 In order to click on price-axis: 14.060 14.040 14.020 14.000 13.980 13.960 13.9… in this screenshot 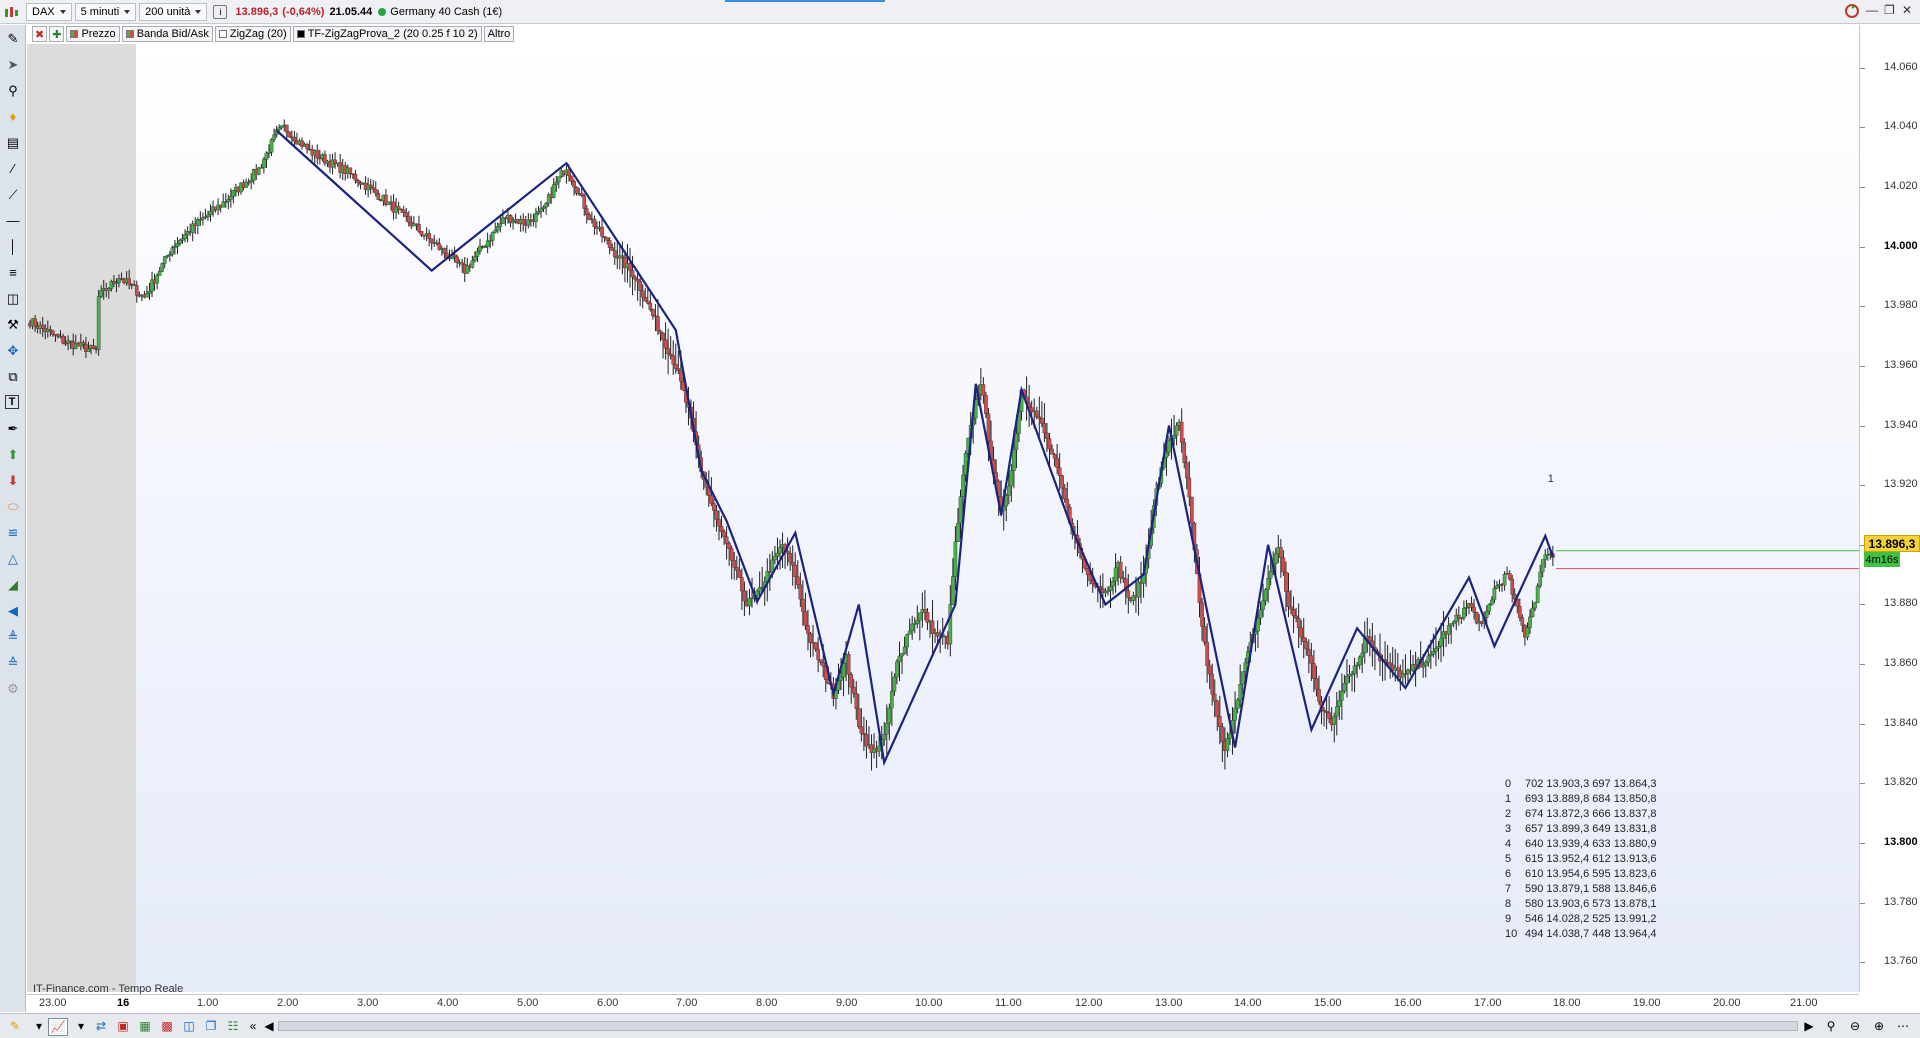, I will do `click(1889, 508)`.